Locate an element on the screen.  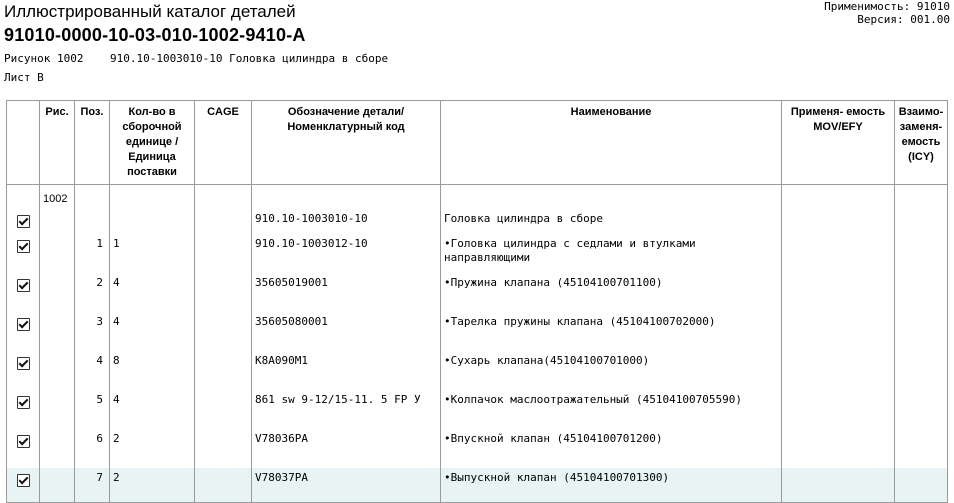
column-name: Наименование is located at coordinates (611, 142).